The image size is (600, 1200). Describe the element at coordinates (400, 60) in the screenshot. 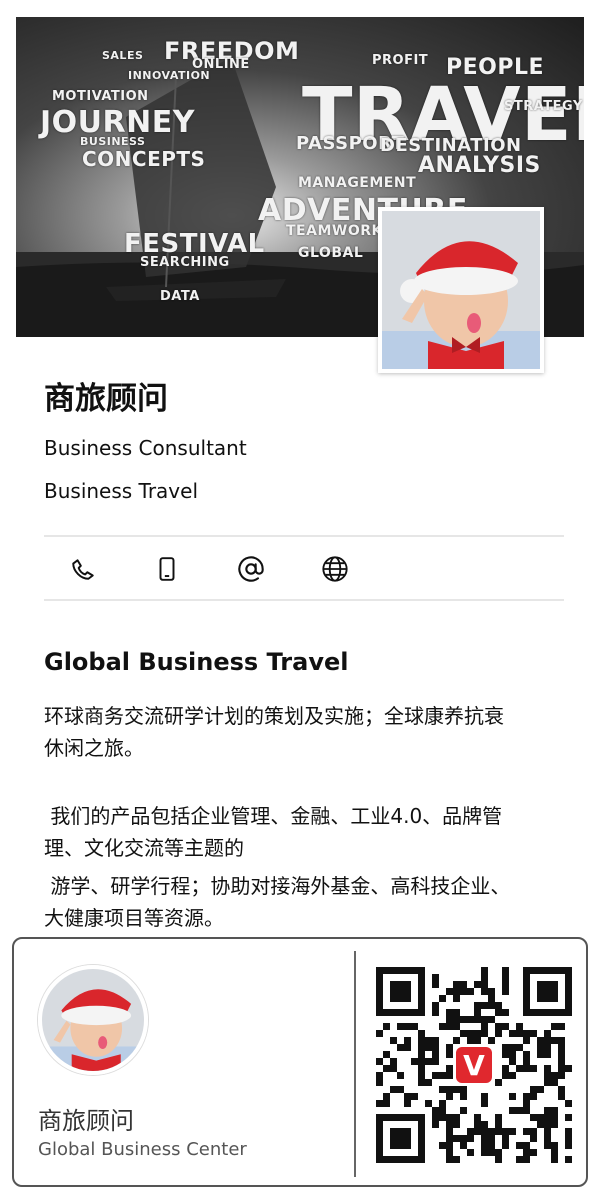

I see `word-profit: PROFIT` at that location.